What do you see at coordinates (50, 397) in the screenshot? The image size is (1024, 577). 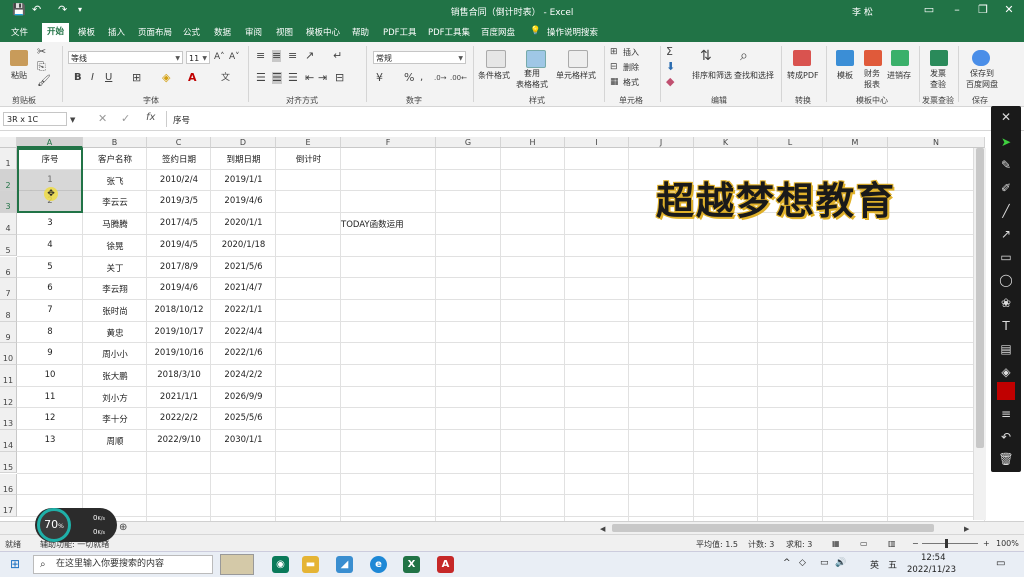 I see `table-cell: 11` at bounding box center [50, 397].